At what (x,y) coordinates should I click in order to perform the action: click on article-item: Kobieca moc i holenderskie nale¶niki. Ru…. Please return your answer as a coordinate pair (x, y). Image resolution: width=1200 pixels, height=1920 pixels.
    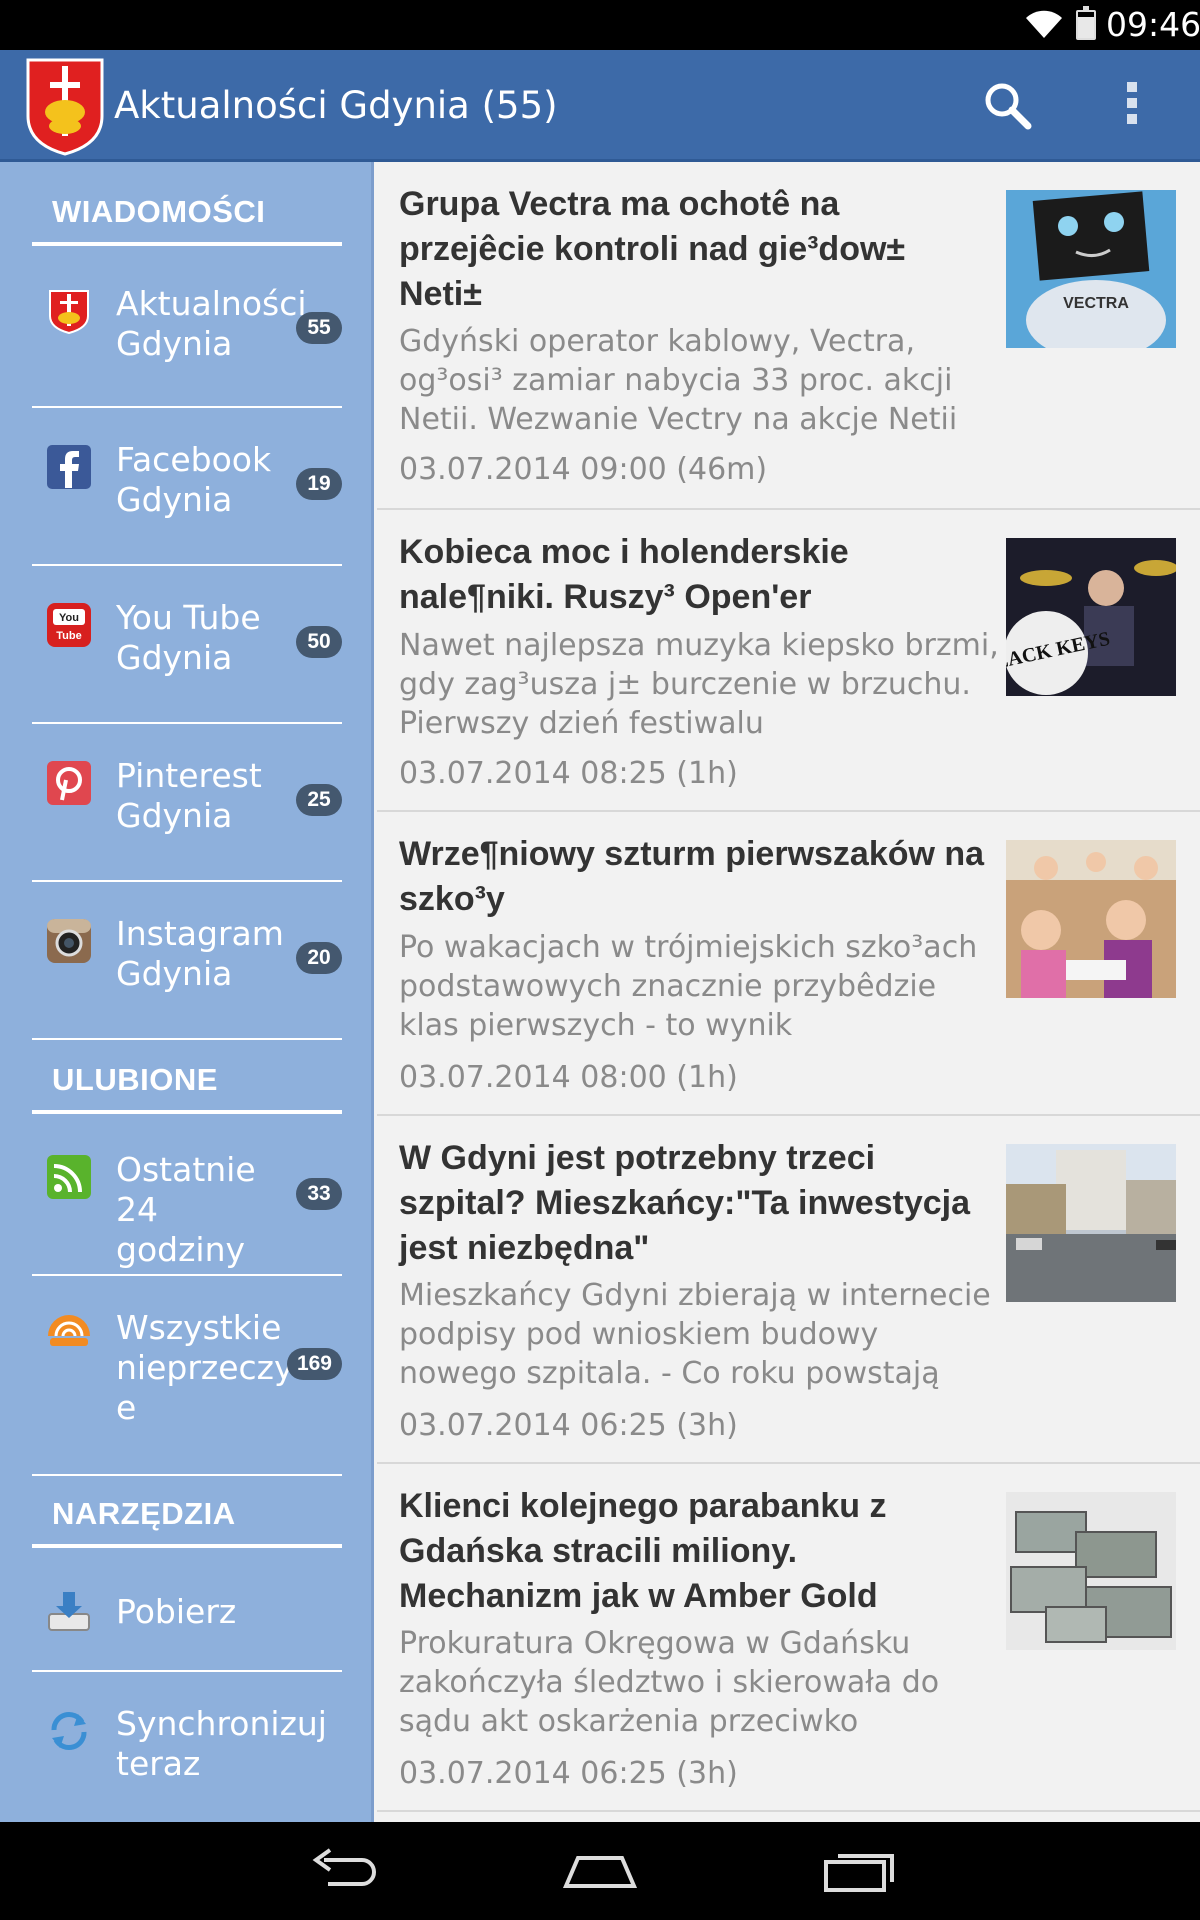
    Looking at the image, I should click on (788, 661).